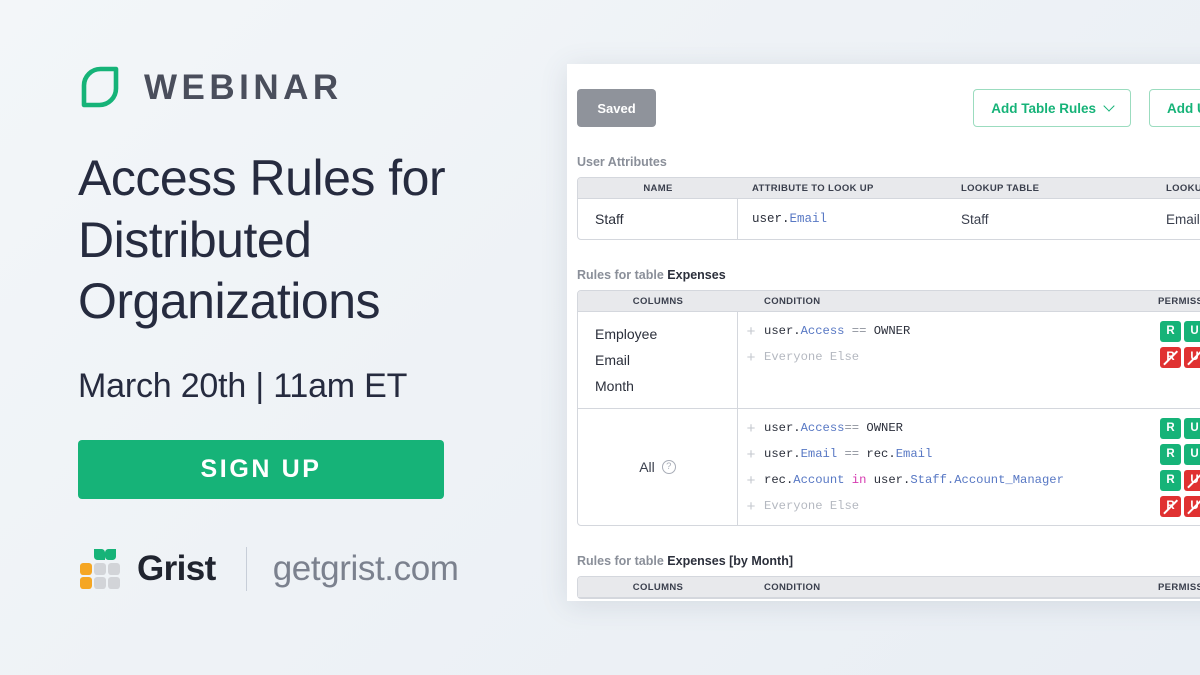  Describe the element at coordinates (616, 108) in the screenshot. I see `saved-button: Saved` at that location.